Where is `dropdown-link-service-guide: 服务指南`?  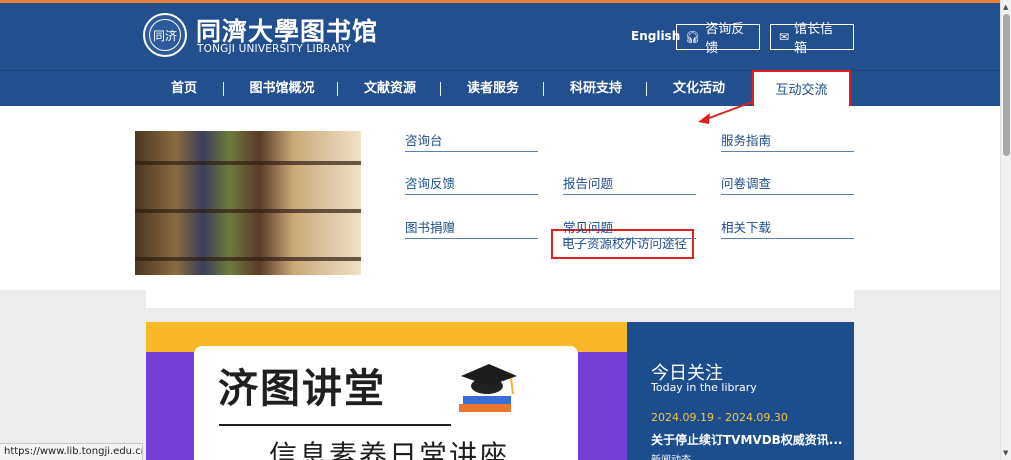
dropdown-link-service-guide: 服务指南 is located at coordinates (787, 141).